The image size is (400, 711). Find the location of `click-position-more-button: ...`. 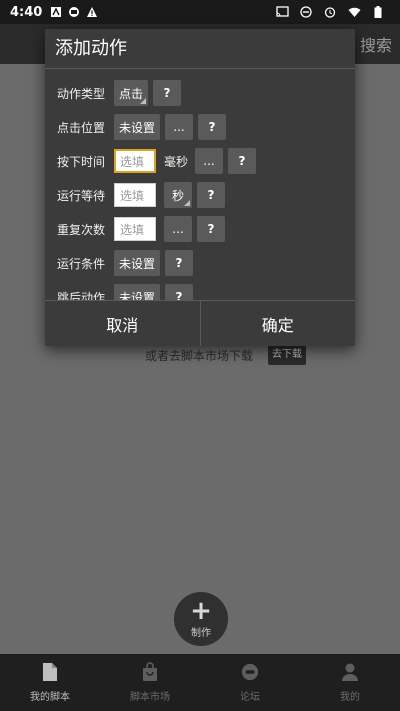

click-position-more-button: ... is located at coordinates (179, 127).